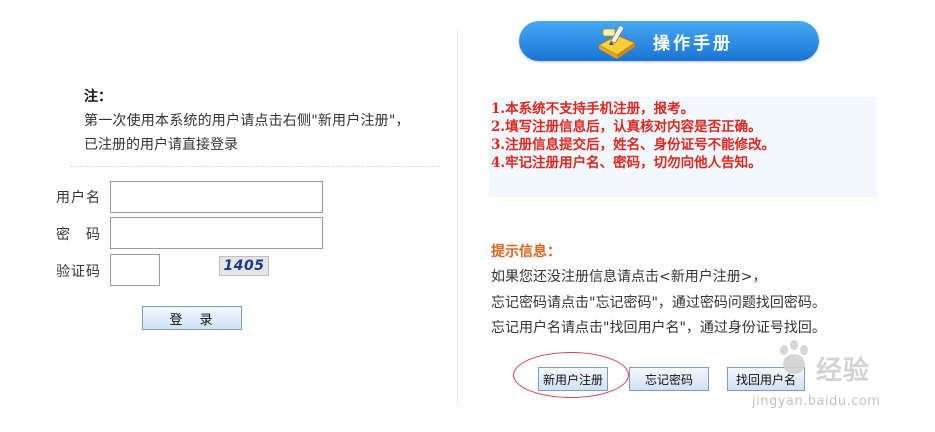  I want to click on rule-item: 1.本系统不支持手机注册，报考。, so click(593, 109).